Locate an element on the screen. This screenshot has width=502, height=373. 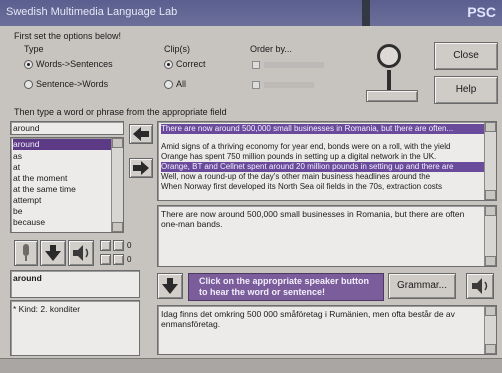
word-input-value: around is located at coordinates (26, 128).